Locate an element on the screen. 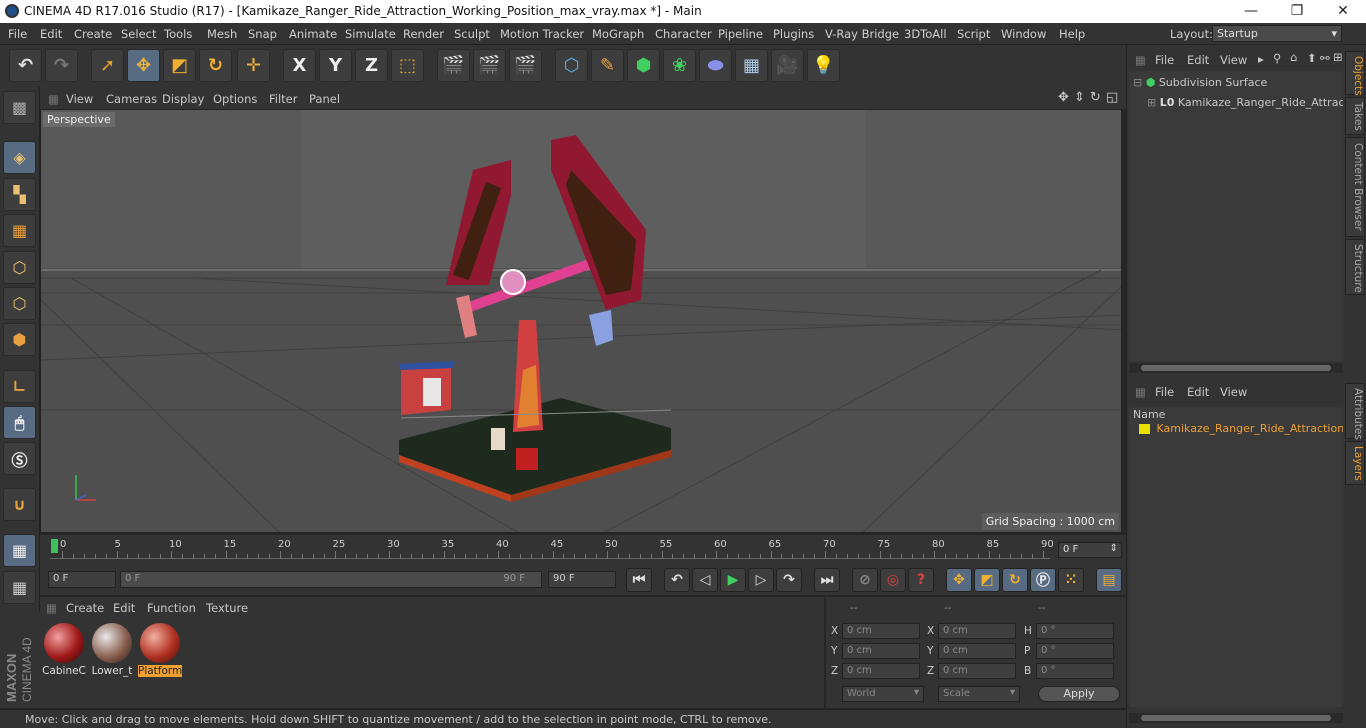 Image resolution: width=1366 pixels, height=728 pixels. material-menu-edit: Edit is located at coordinates (124, 608).